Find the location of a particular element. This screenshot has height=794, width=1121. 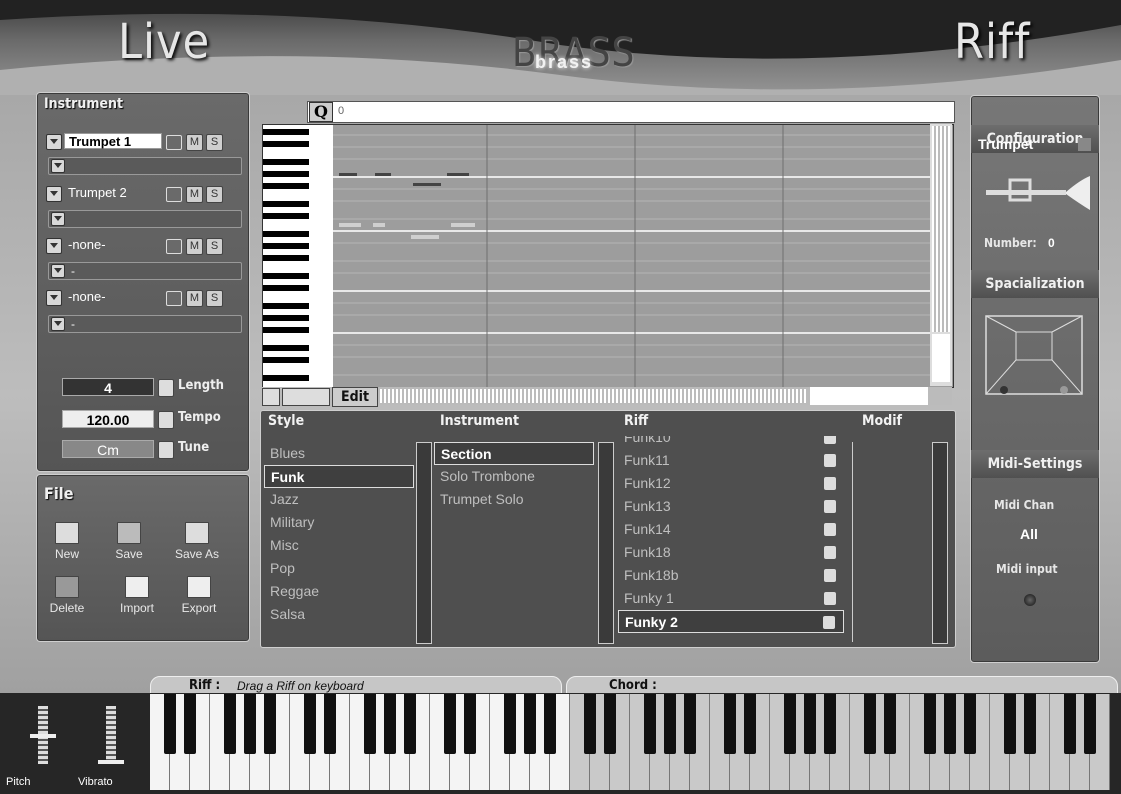

list-item: Funk18b is located at coordinates (731, 575).